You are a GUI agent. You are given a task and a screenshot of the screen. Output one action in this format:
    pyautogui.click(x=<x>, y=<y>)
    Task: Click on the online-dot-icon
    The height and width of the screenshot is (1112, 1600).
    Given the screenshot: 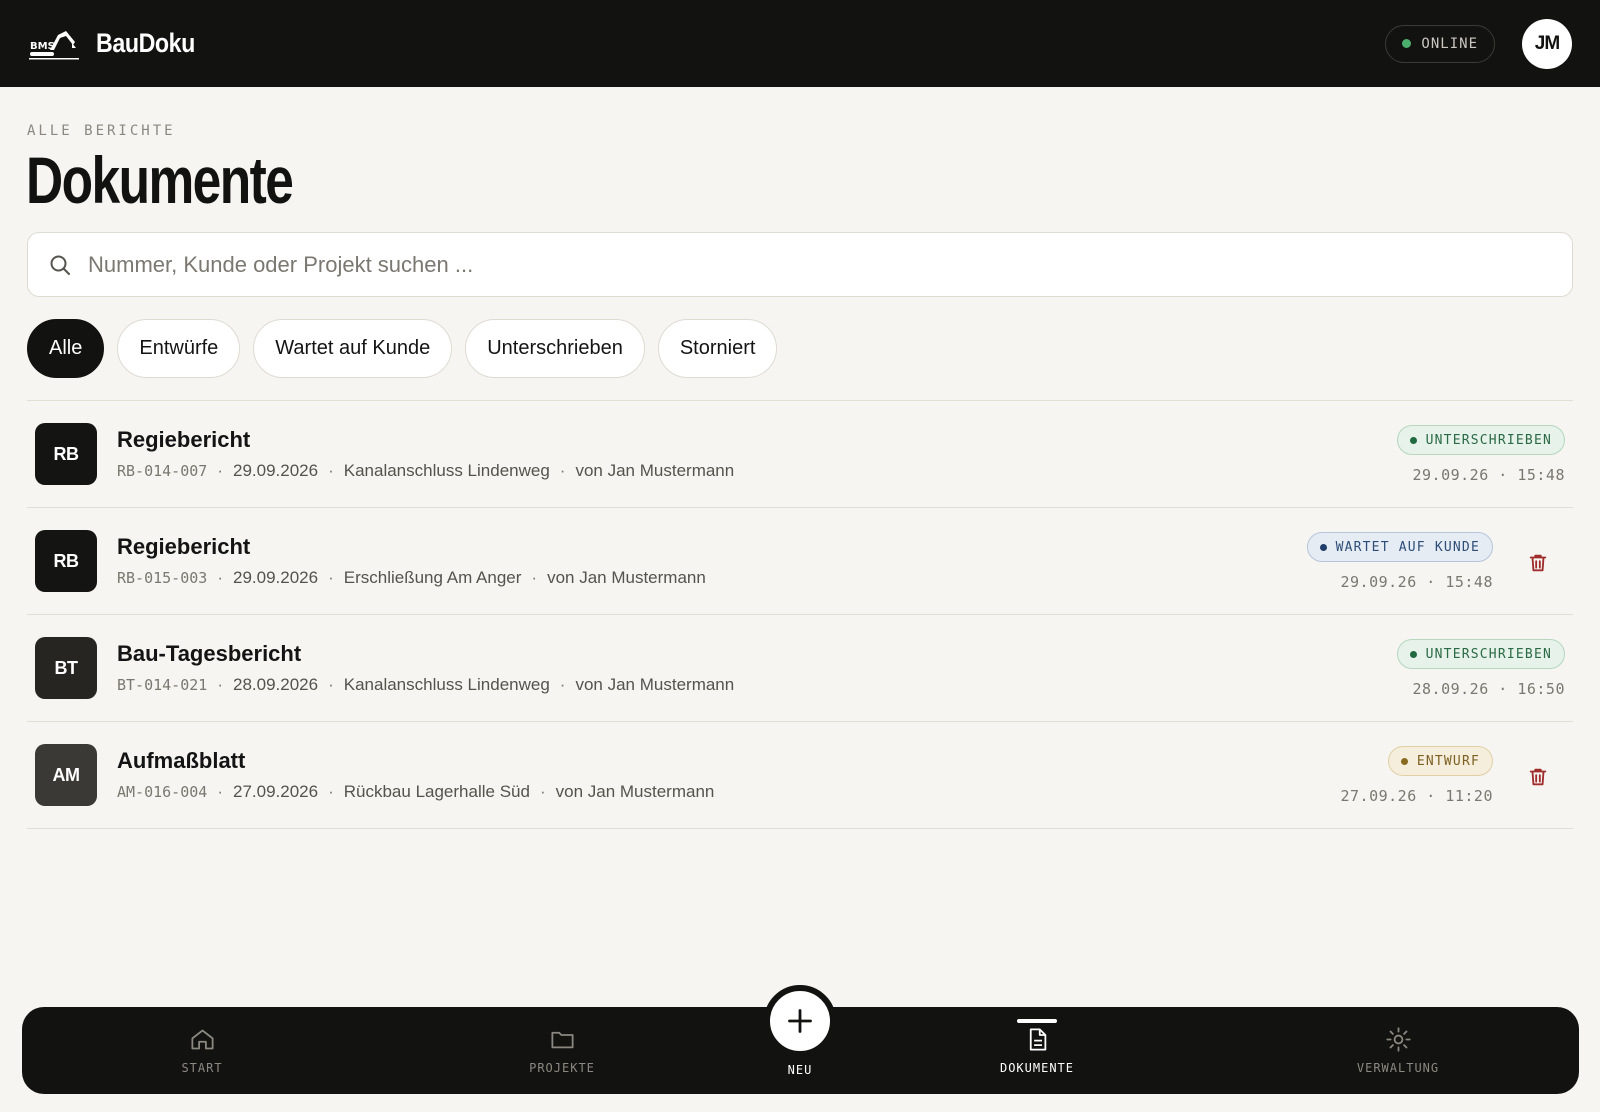 What is the action you would take?
    pyautogui.click(x=1407, y=43)
    